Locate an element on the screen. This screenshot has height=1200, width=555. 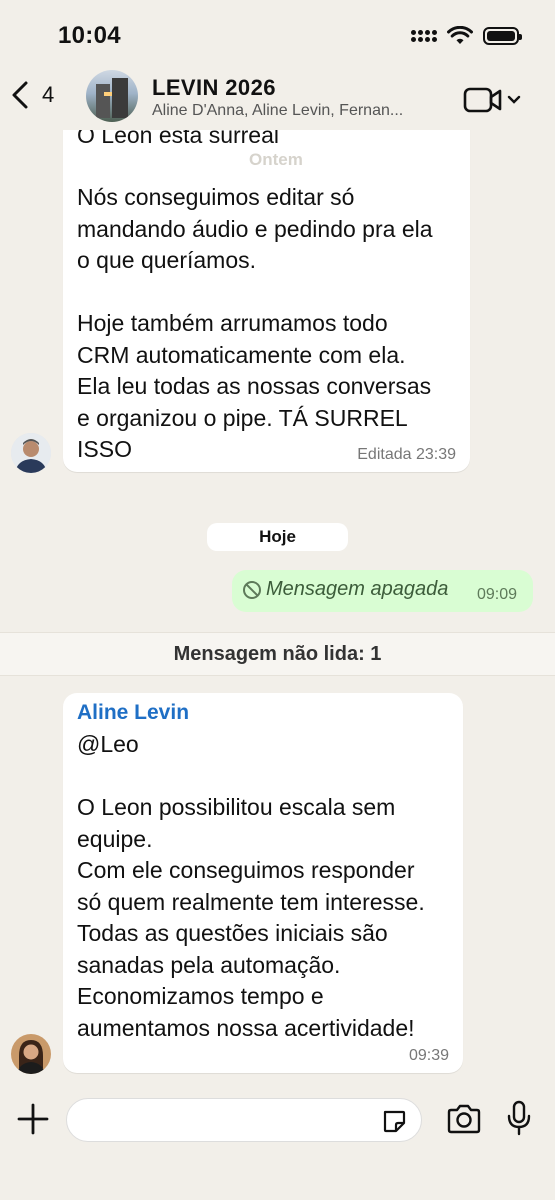
message-meta: Editada 23:39 is located at coordinates (406, 454).